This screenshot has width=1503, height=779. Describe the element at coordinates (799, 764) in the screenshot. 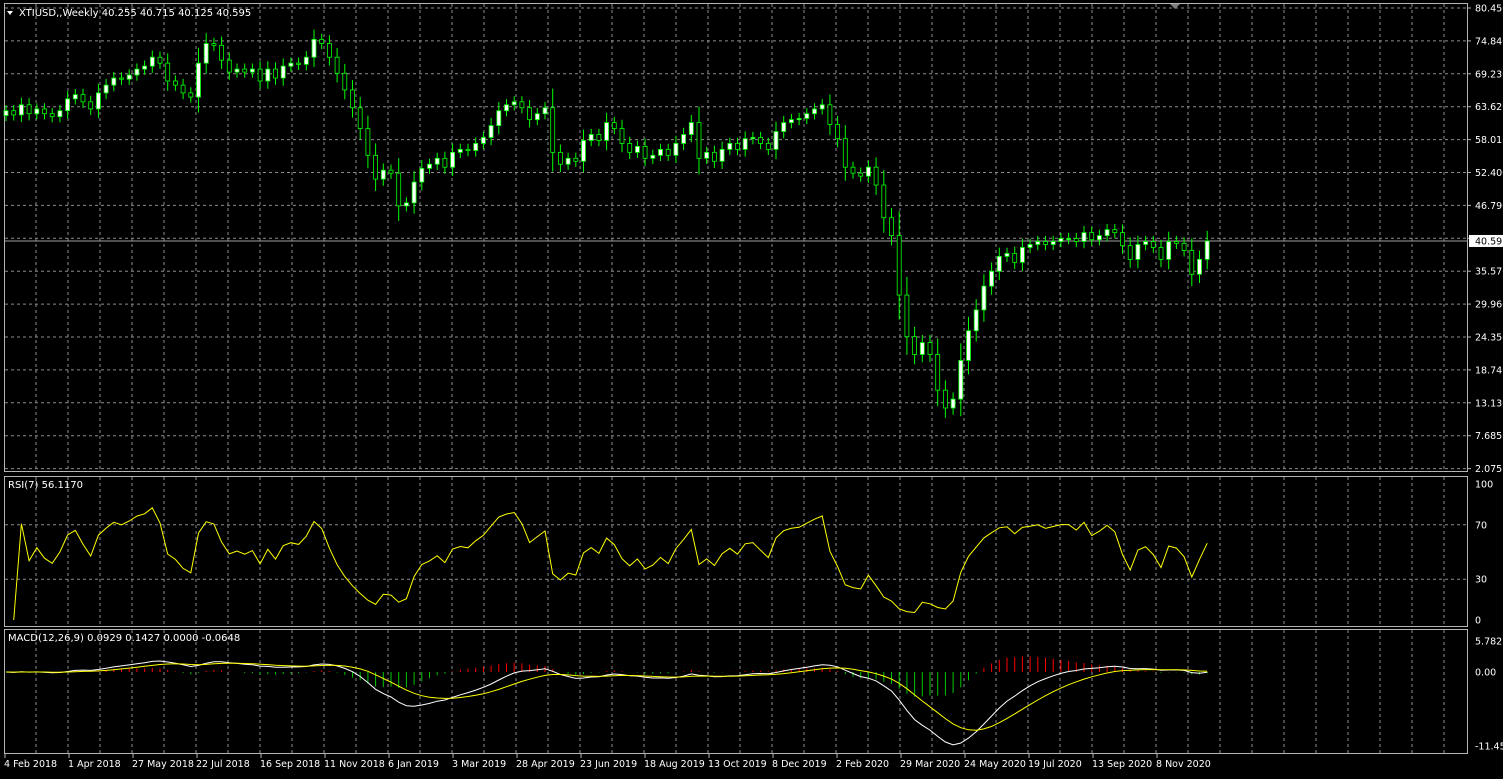

I see `time-axis-label: 8 Dec 2019` at that location.